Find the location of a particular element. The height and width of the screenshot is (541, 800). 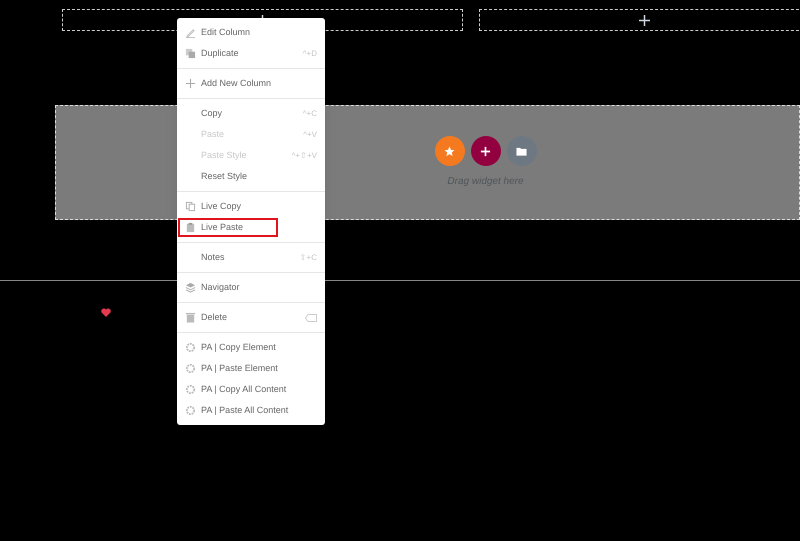

menu-item: Navigator is located at coordinates (251, 287).